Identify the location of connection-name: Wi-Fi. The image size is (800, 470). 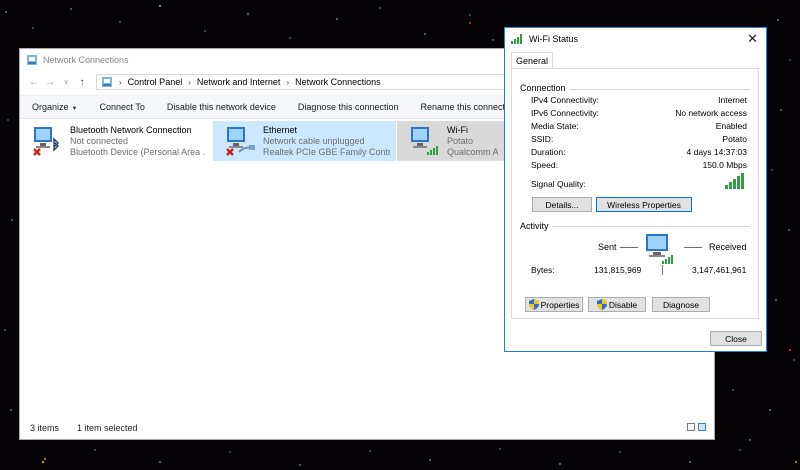
(457, 130).